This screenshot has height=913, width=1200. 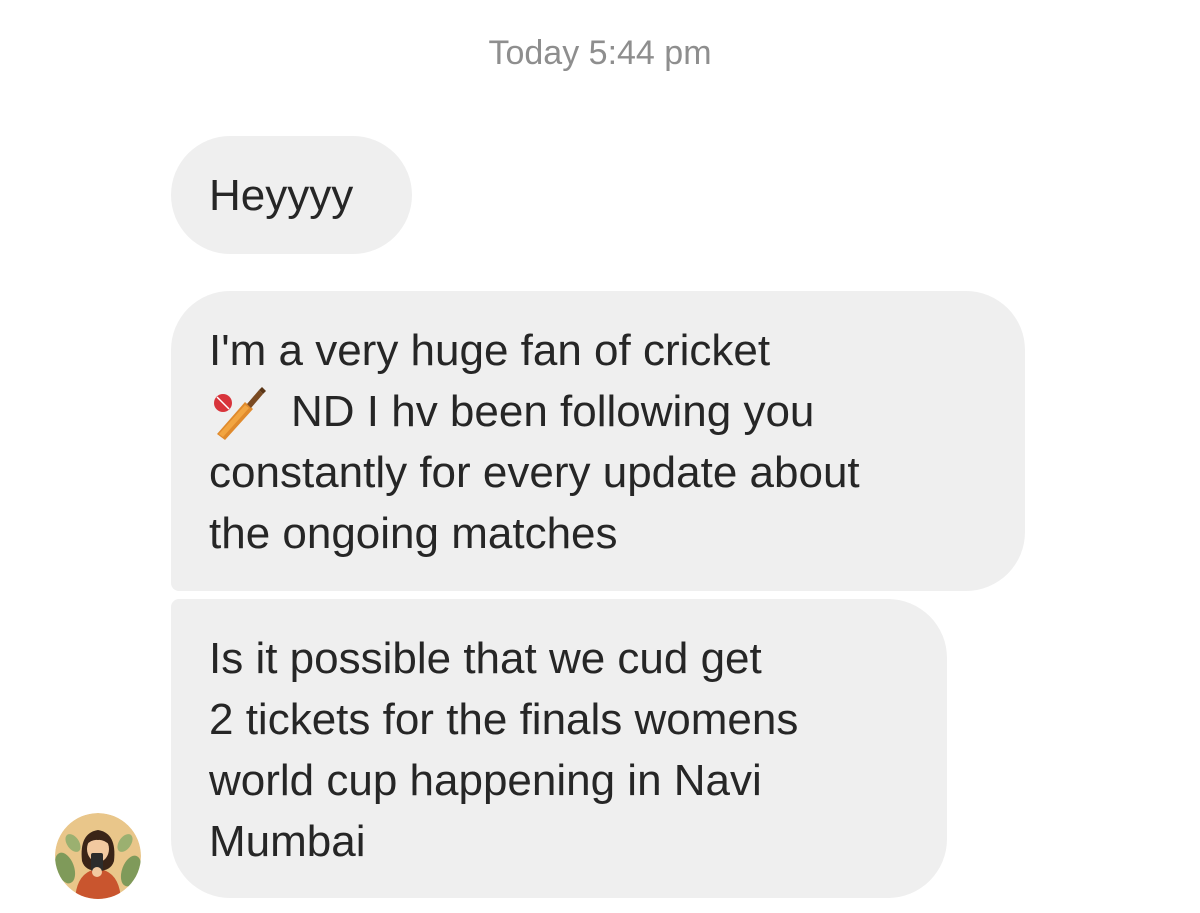 What do you see at coordinates (600, 53) in the screenshot?
I see `thread-timestamp: Today 5:44 pm` at bounding box center [600, 53].